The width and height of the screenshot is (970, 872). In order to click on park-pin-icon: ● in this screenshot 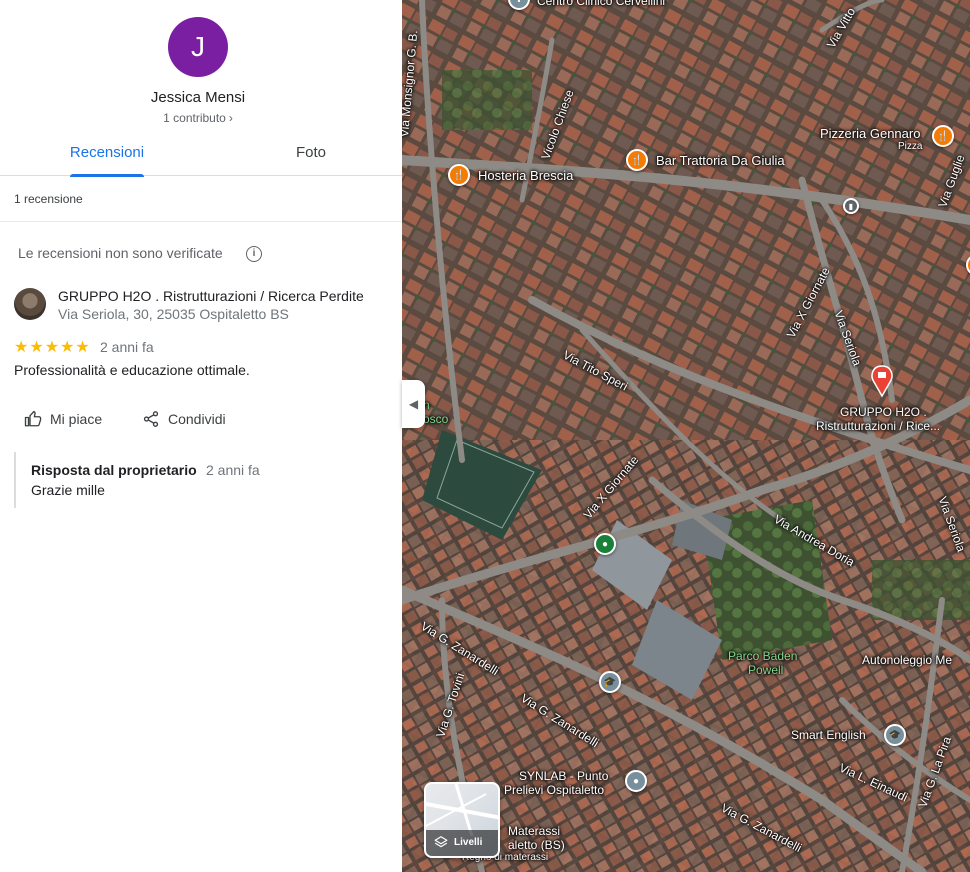, I will do `click(605, 544)`.